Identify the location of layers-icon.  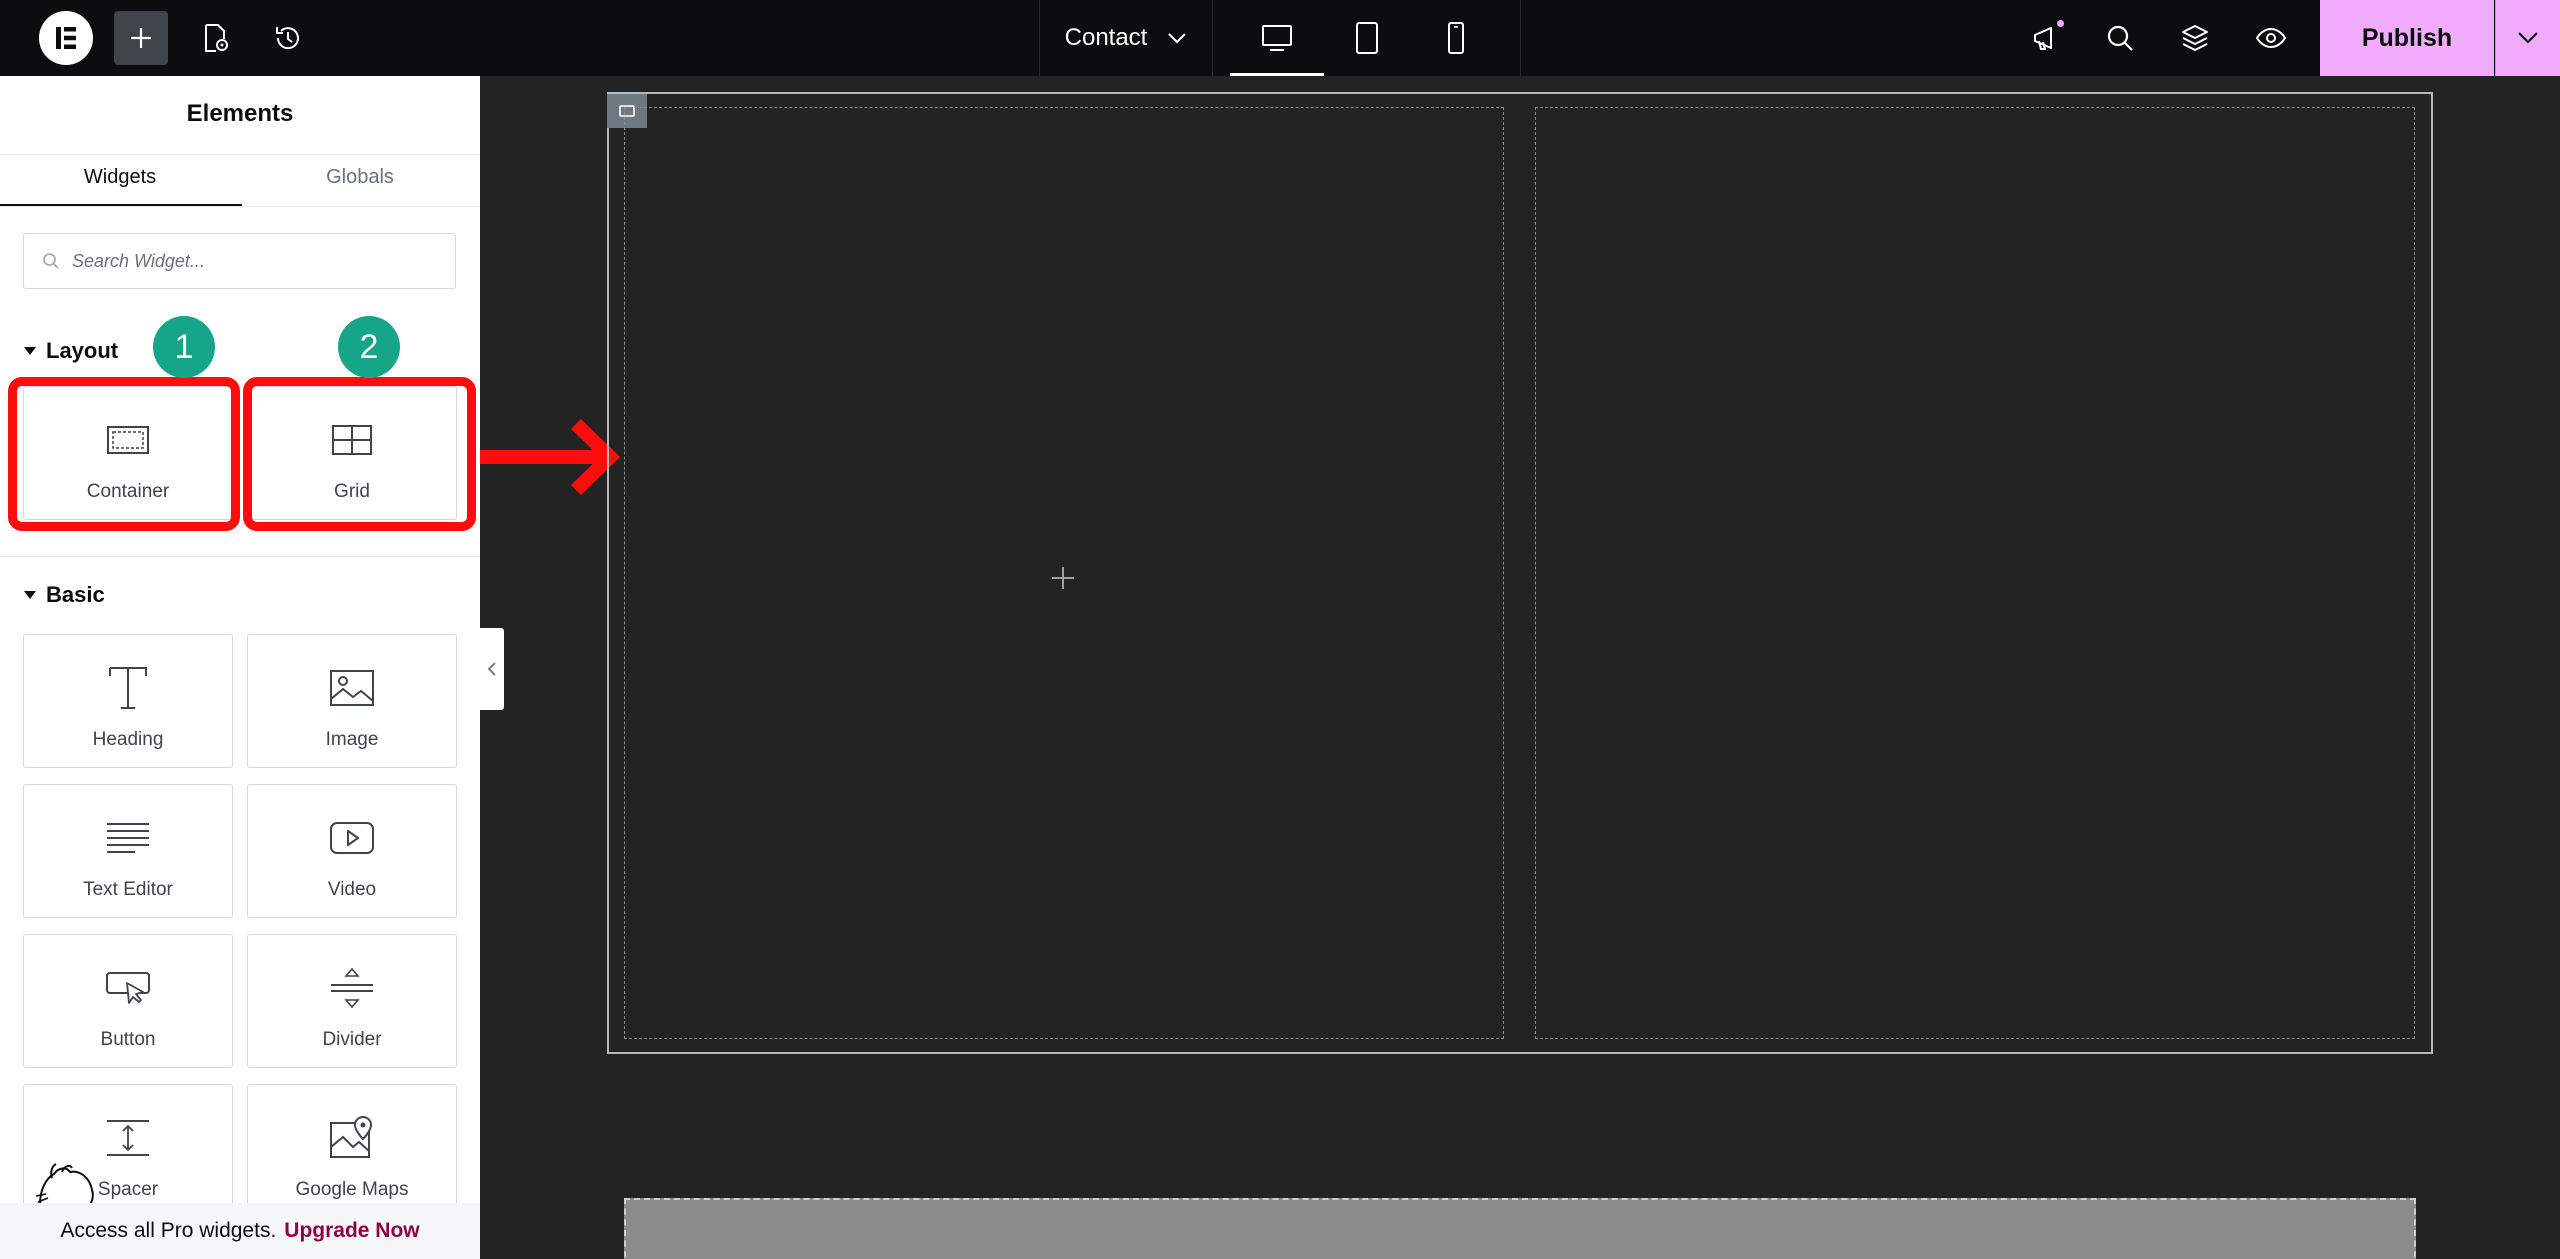
(2195, 38).